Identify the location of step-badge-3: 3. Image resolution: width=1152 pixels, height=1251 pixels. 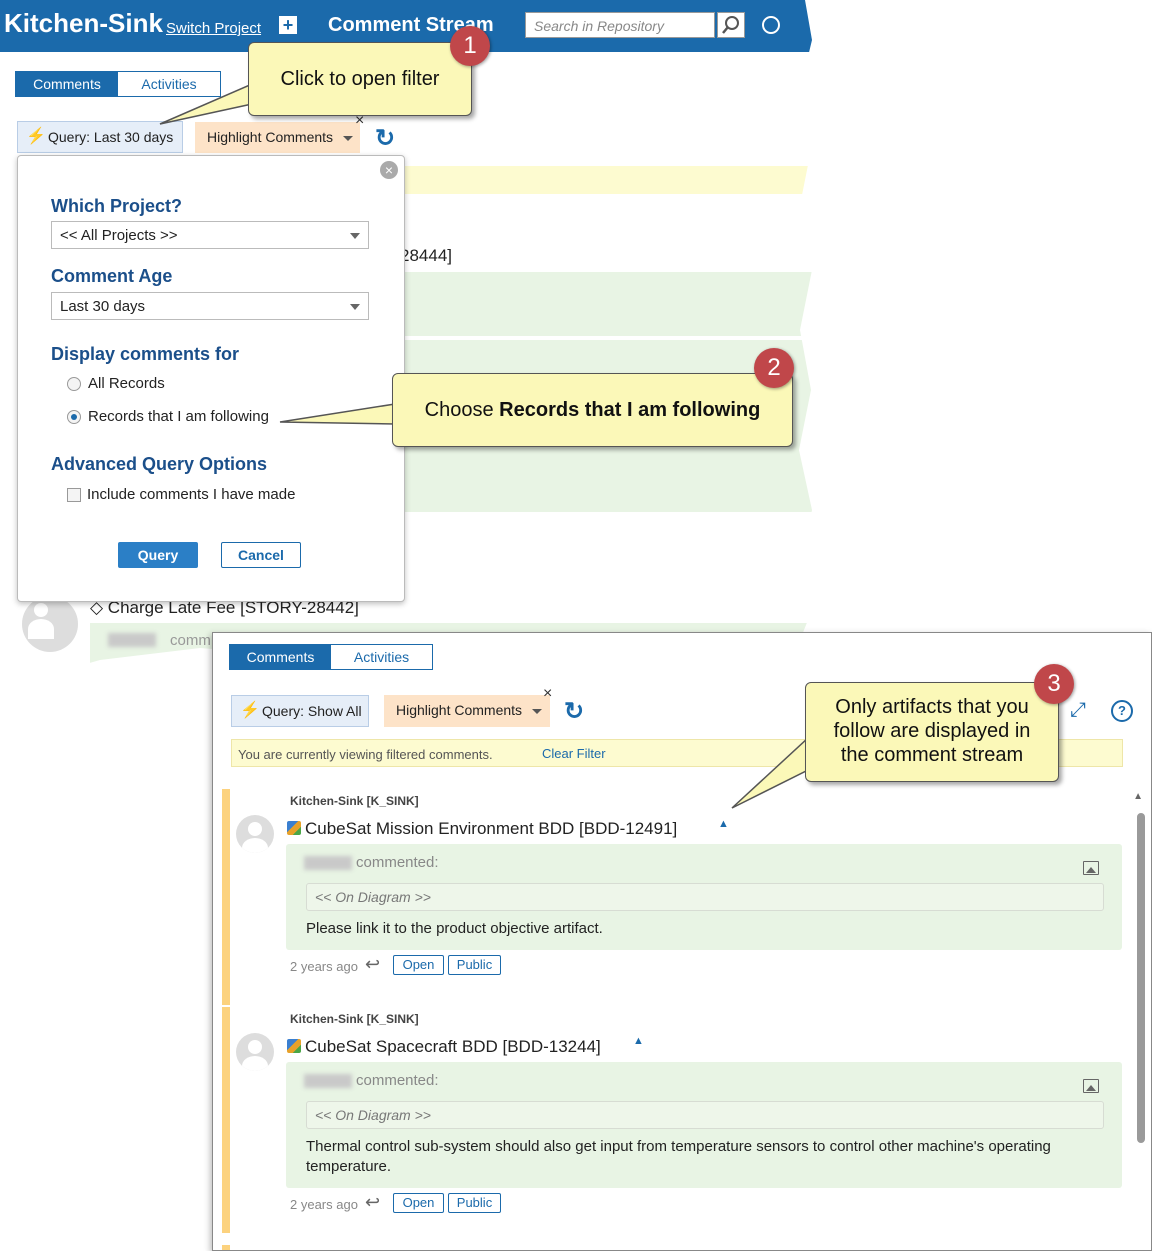
(1054, 684).